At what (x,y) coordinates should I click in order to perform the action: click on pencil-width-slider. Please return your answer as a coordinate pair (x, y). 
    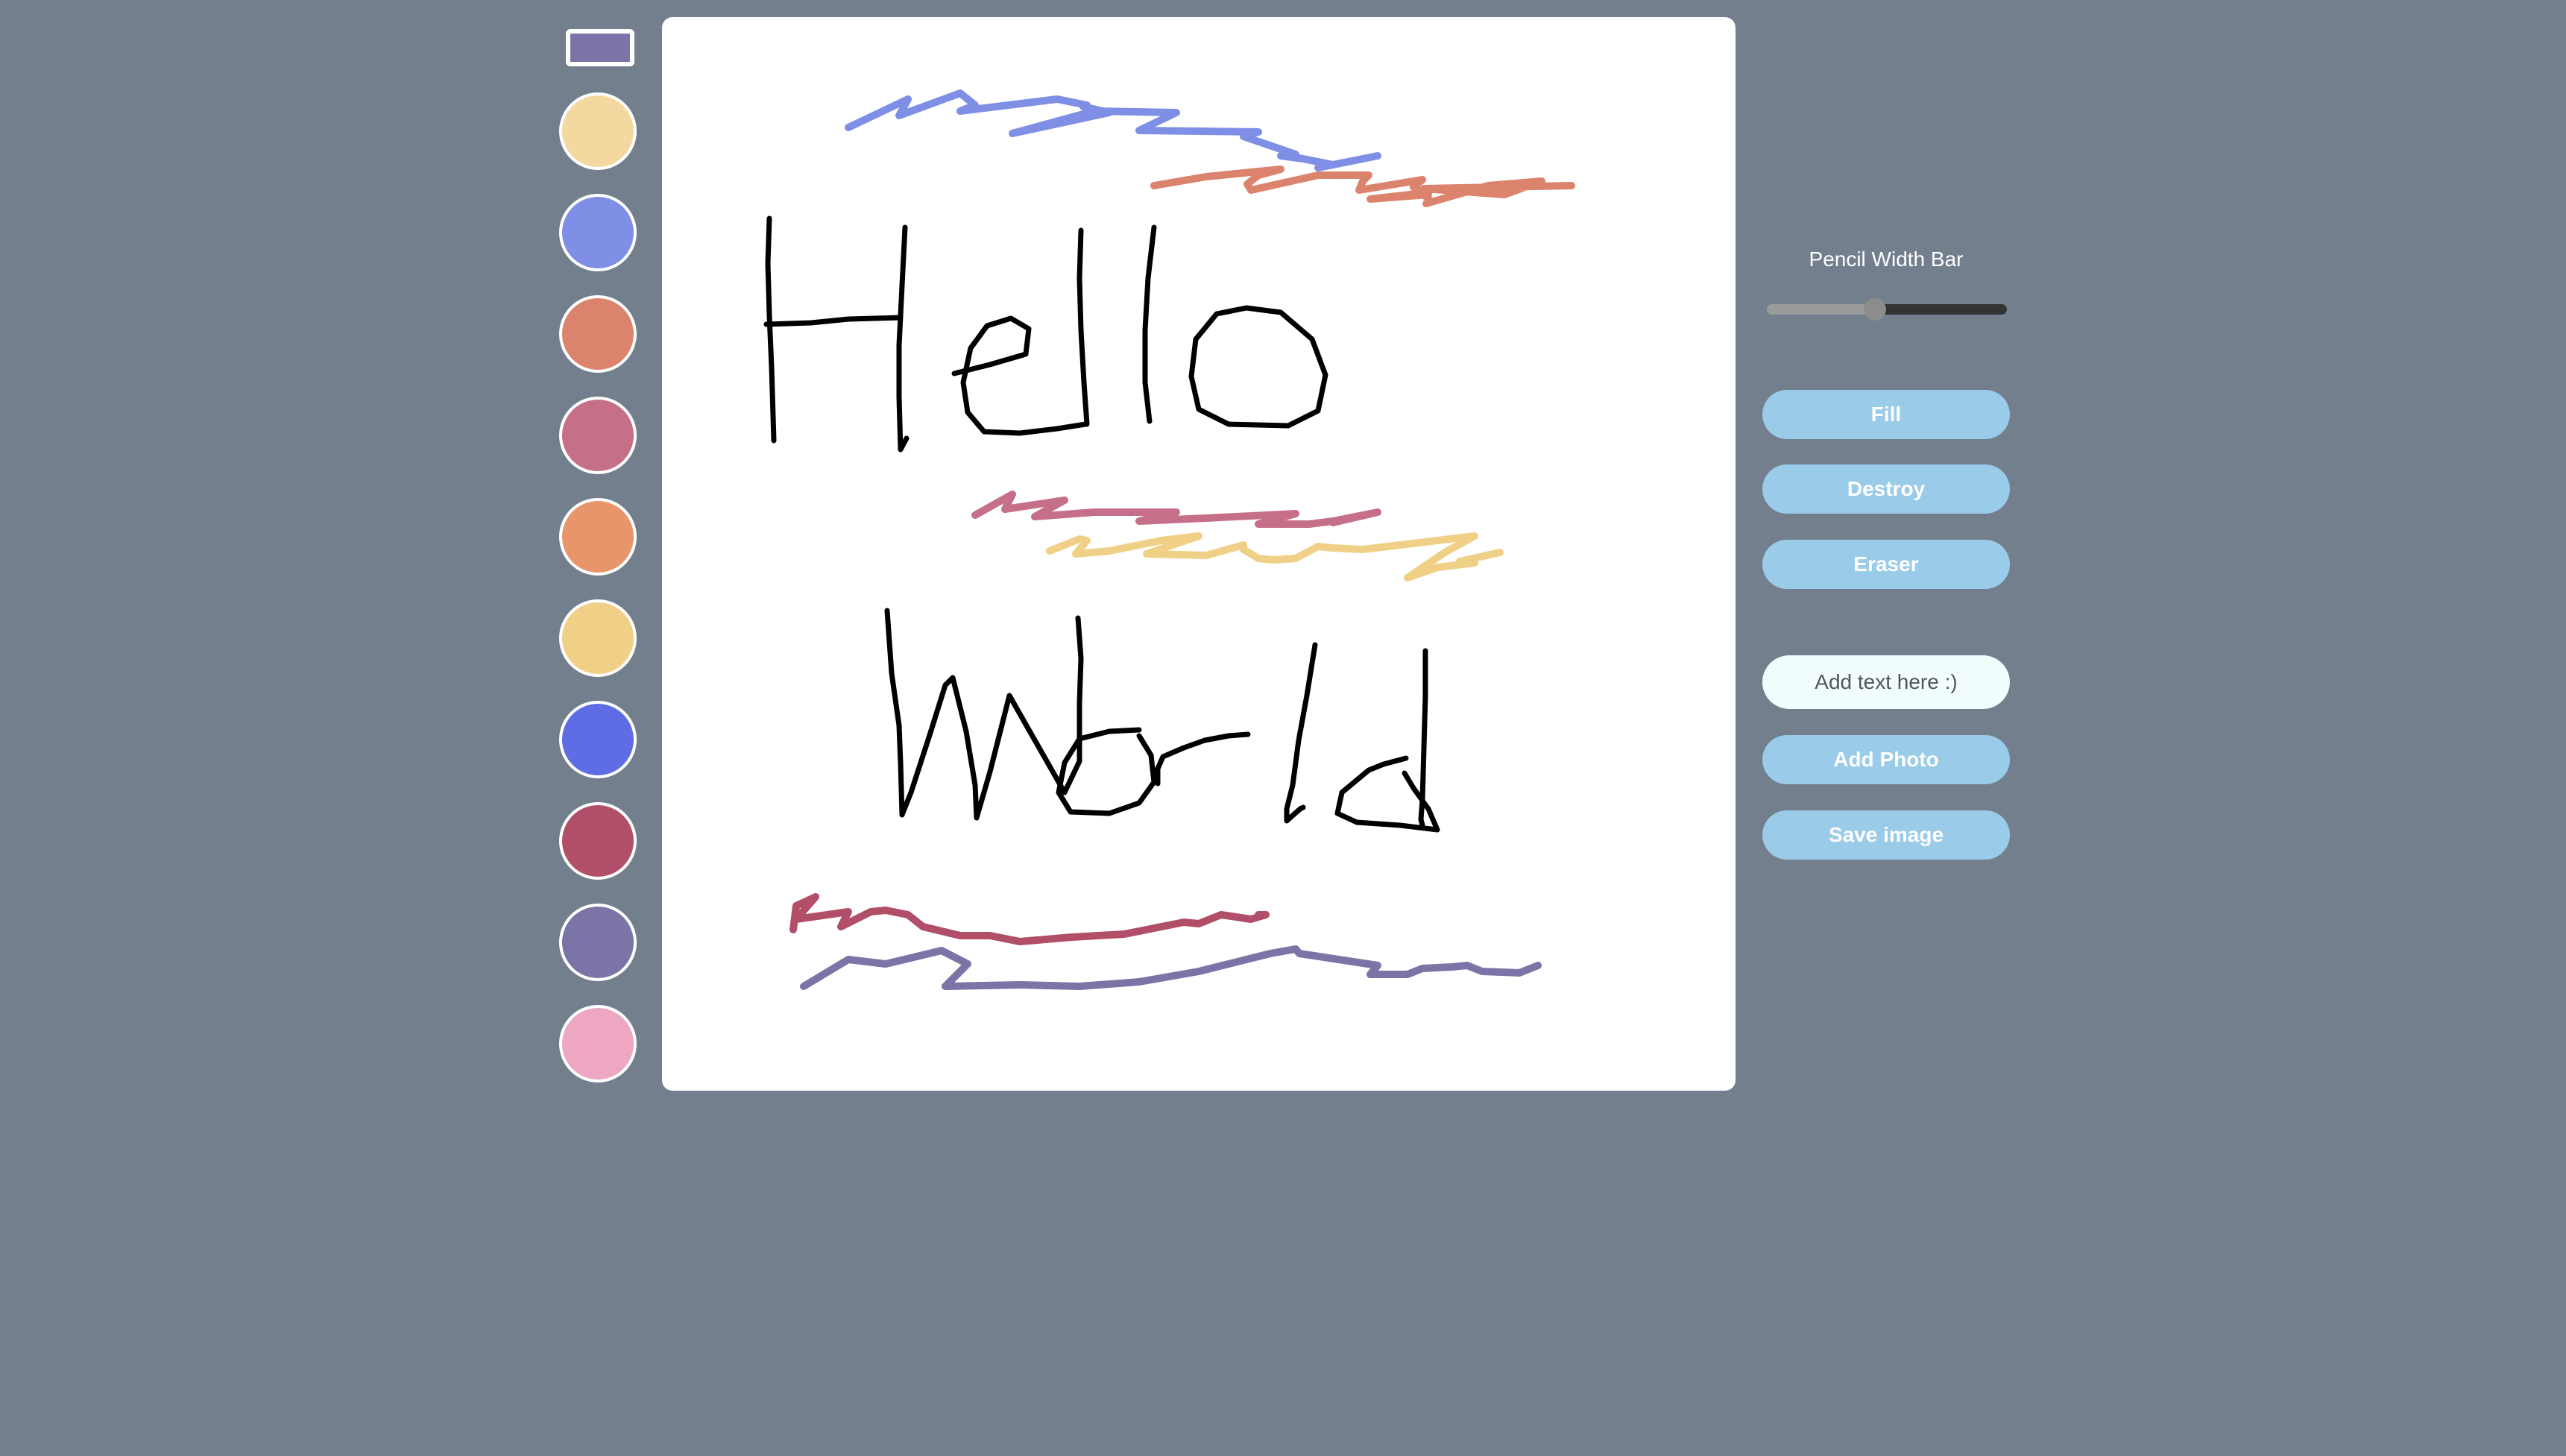
    Looking at the image, I should click on (1887, 309).